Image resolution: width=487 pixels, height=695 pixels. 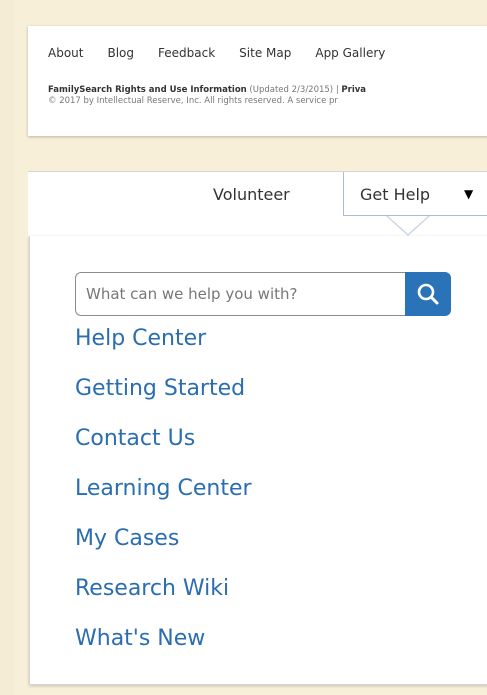 I want to click on page-margin, so click(x=7, y=347).